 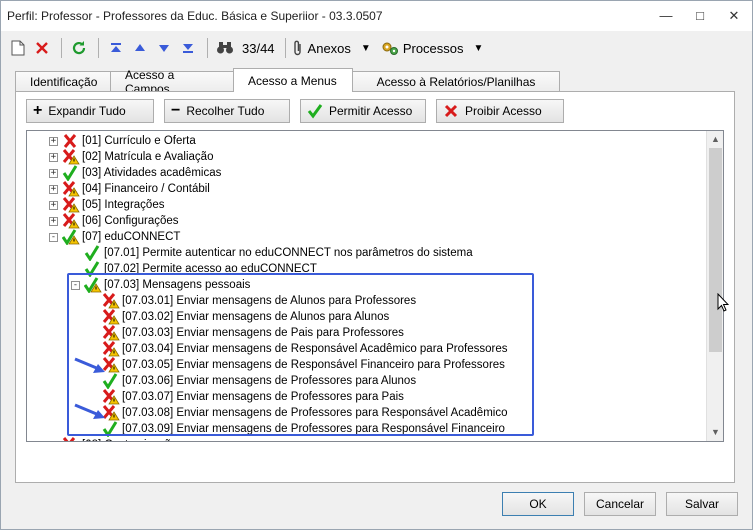 I want to click on first-record-icon, so click(x=116, y=48).